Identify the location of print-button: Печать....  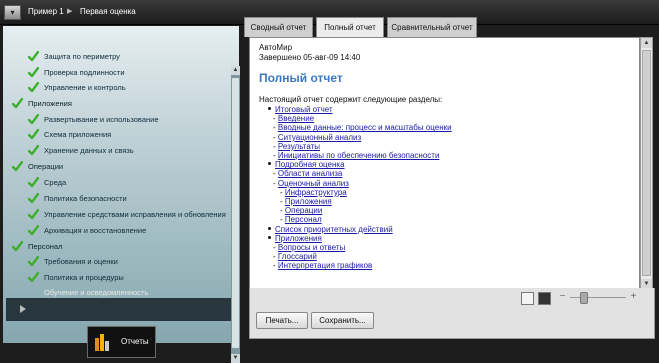
(282, 320).